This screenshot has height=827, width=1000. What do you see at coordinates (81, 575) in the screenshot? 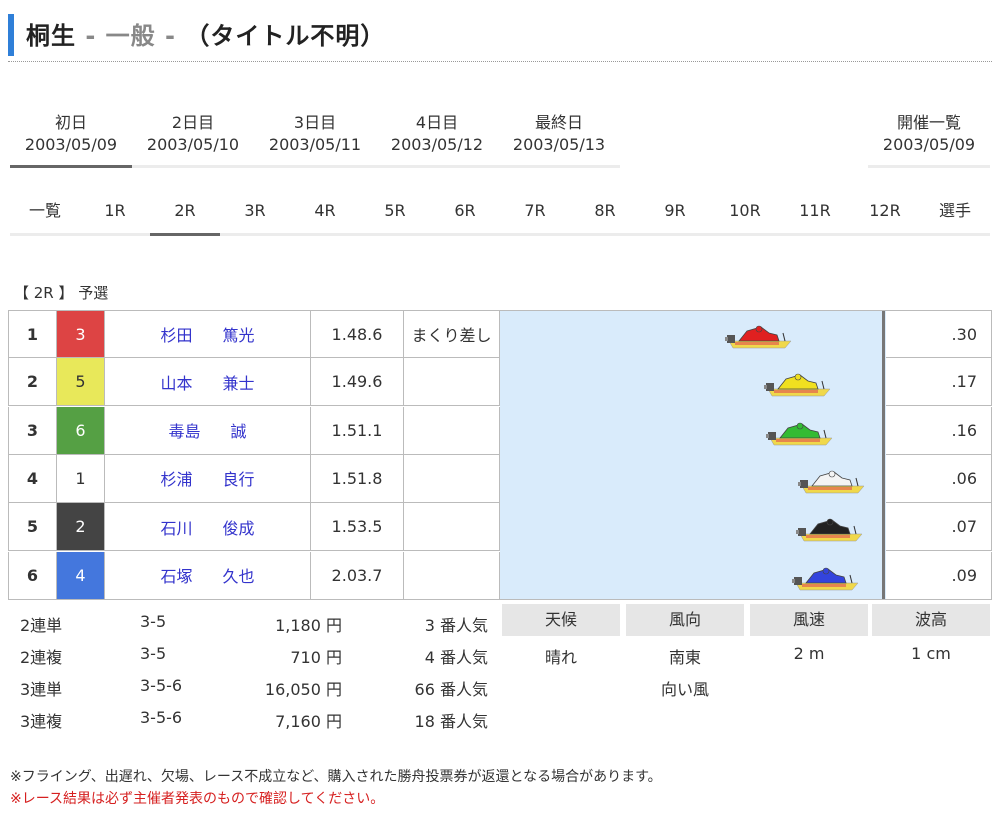
I see `lane-number: 4` at bounding box center [81, 575].